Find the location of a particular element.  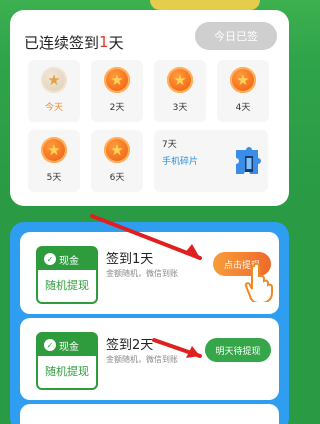

puzzle-phone-icon is located at coordinates (248, 160).